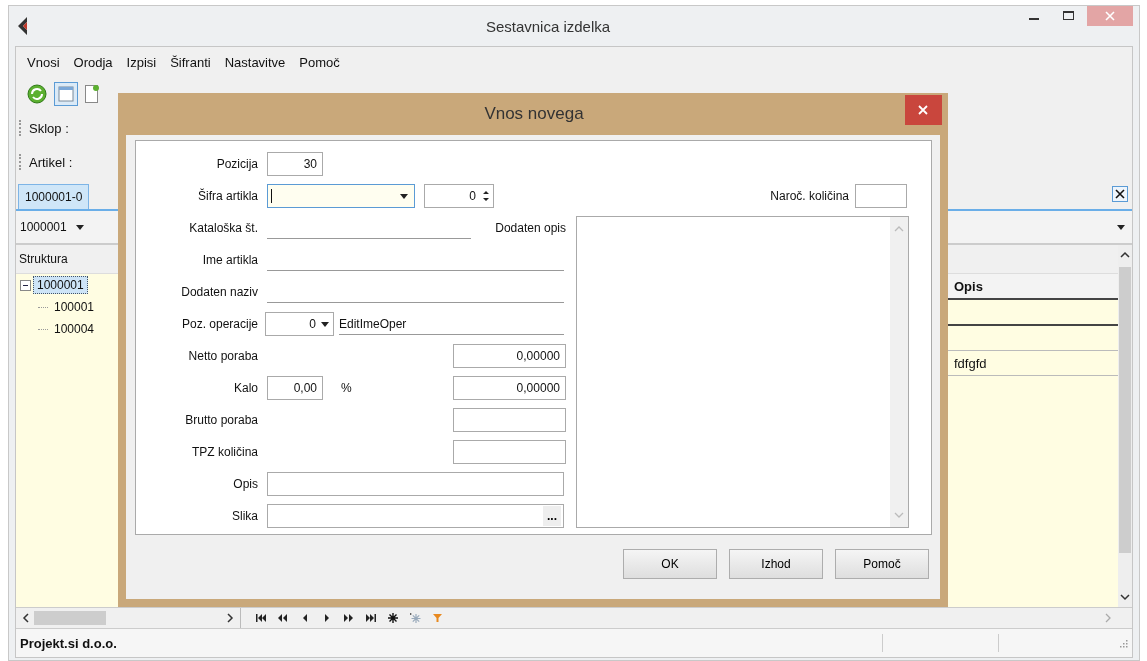 This screenshot has height=661, width=1147. Describe the element at coordinates (255, 62) in the screenshot. I see `menu-item: Nastavitve` at that location.